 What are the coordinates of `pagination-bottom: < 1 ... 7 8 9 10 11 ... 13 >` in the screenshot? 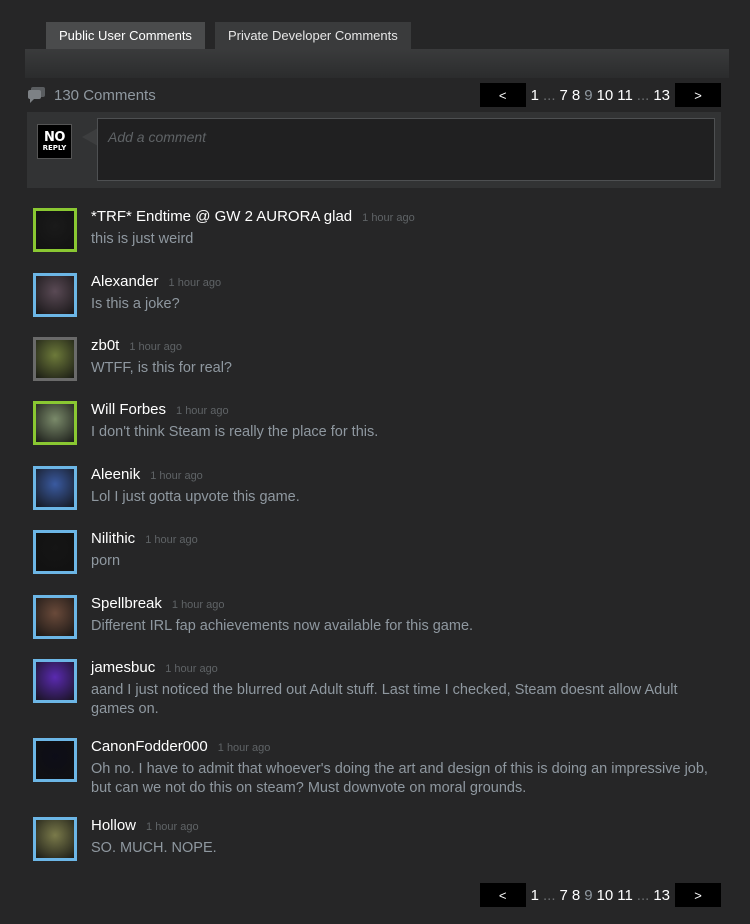 It's located at (600, 895).